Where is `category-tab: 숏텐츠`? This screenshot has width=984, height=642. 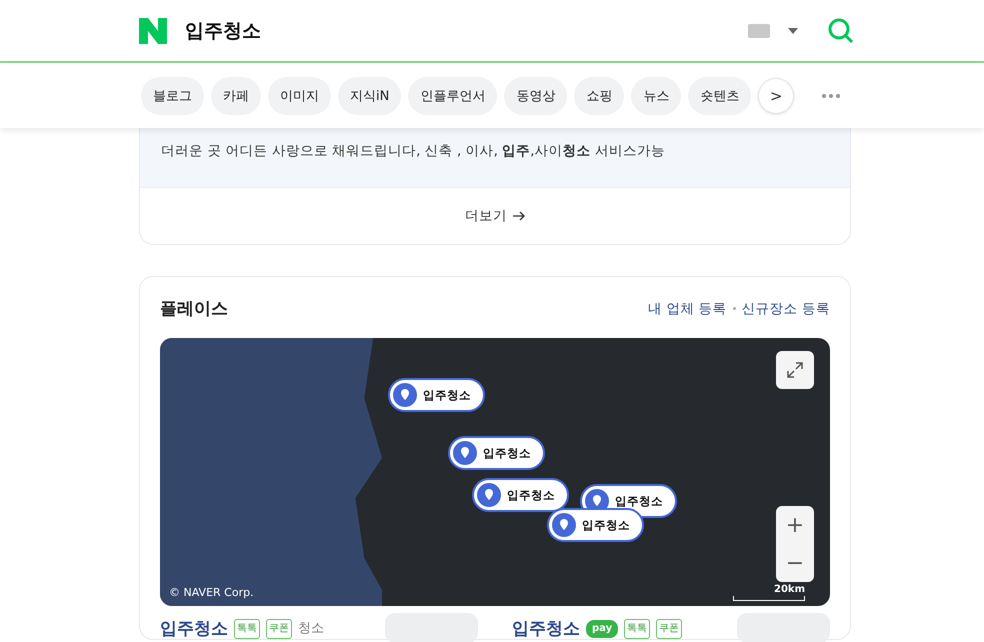
category-tab: 숏텐츠 is located at coordinates (720, 95).